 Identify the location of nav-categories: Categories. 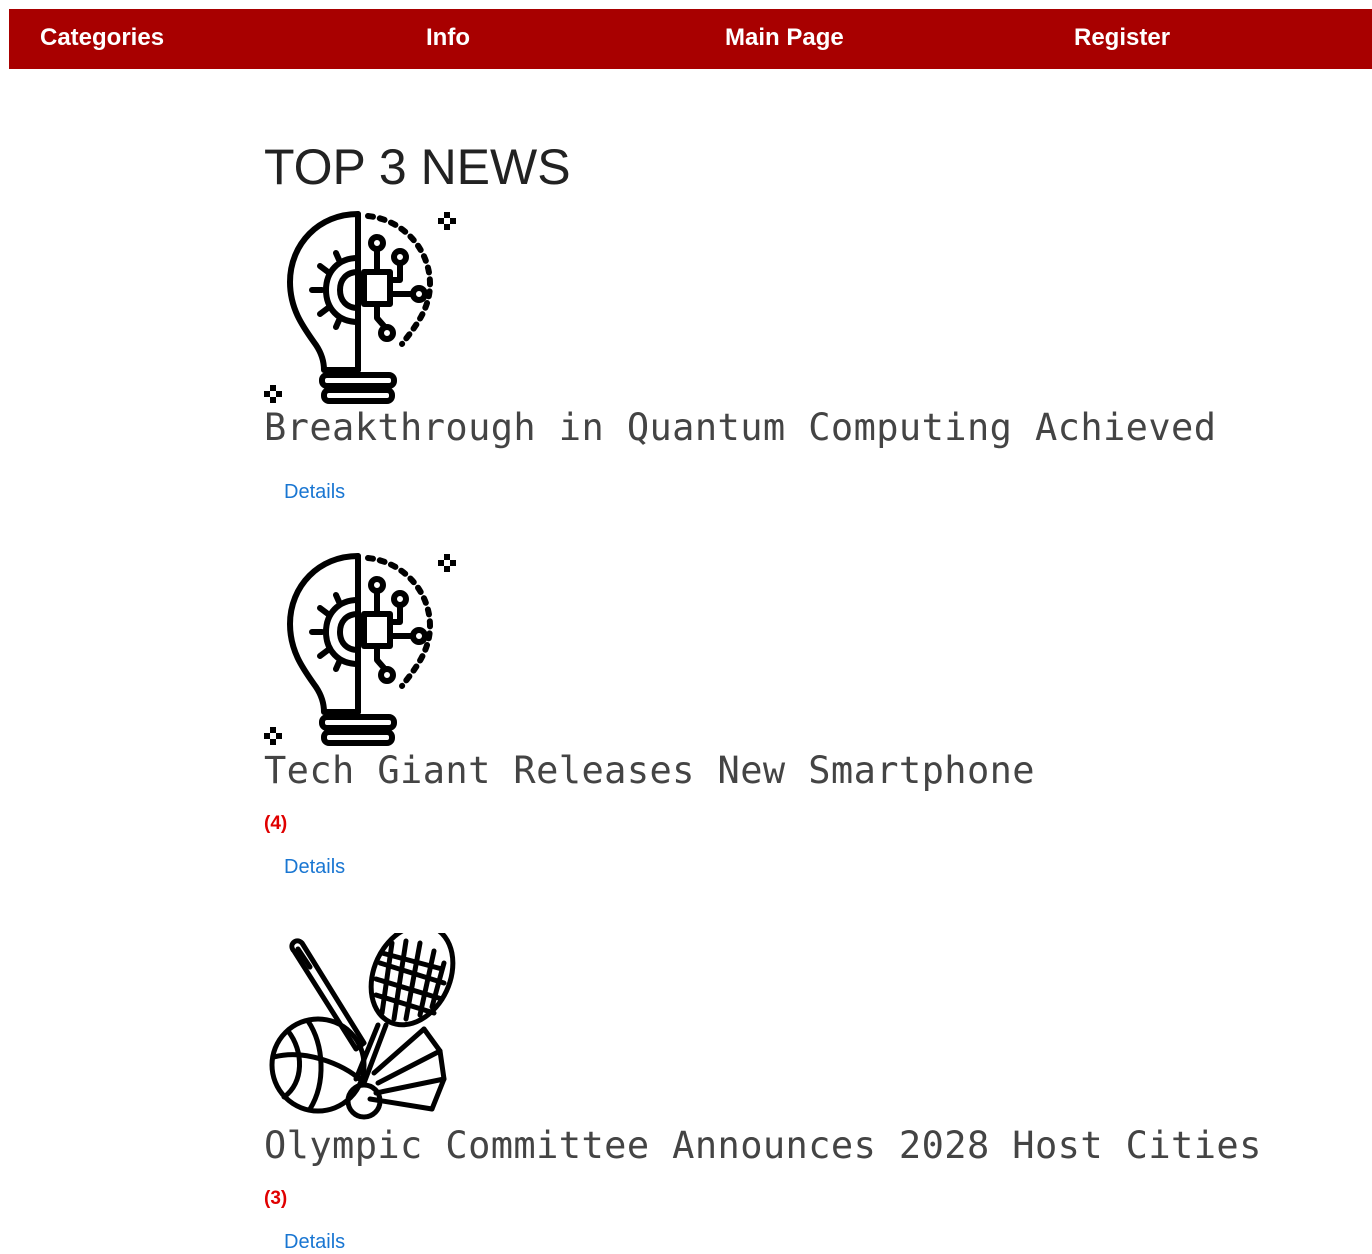
(102, 39).